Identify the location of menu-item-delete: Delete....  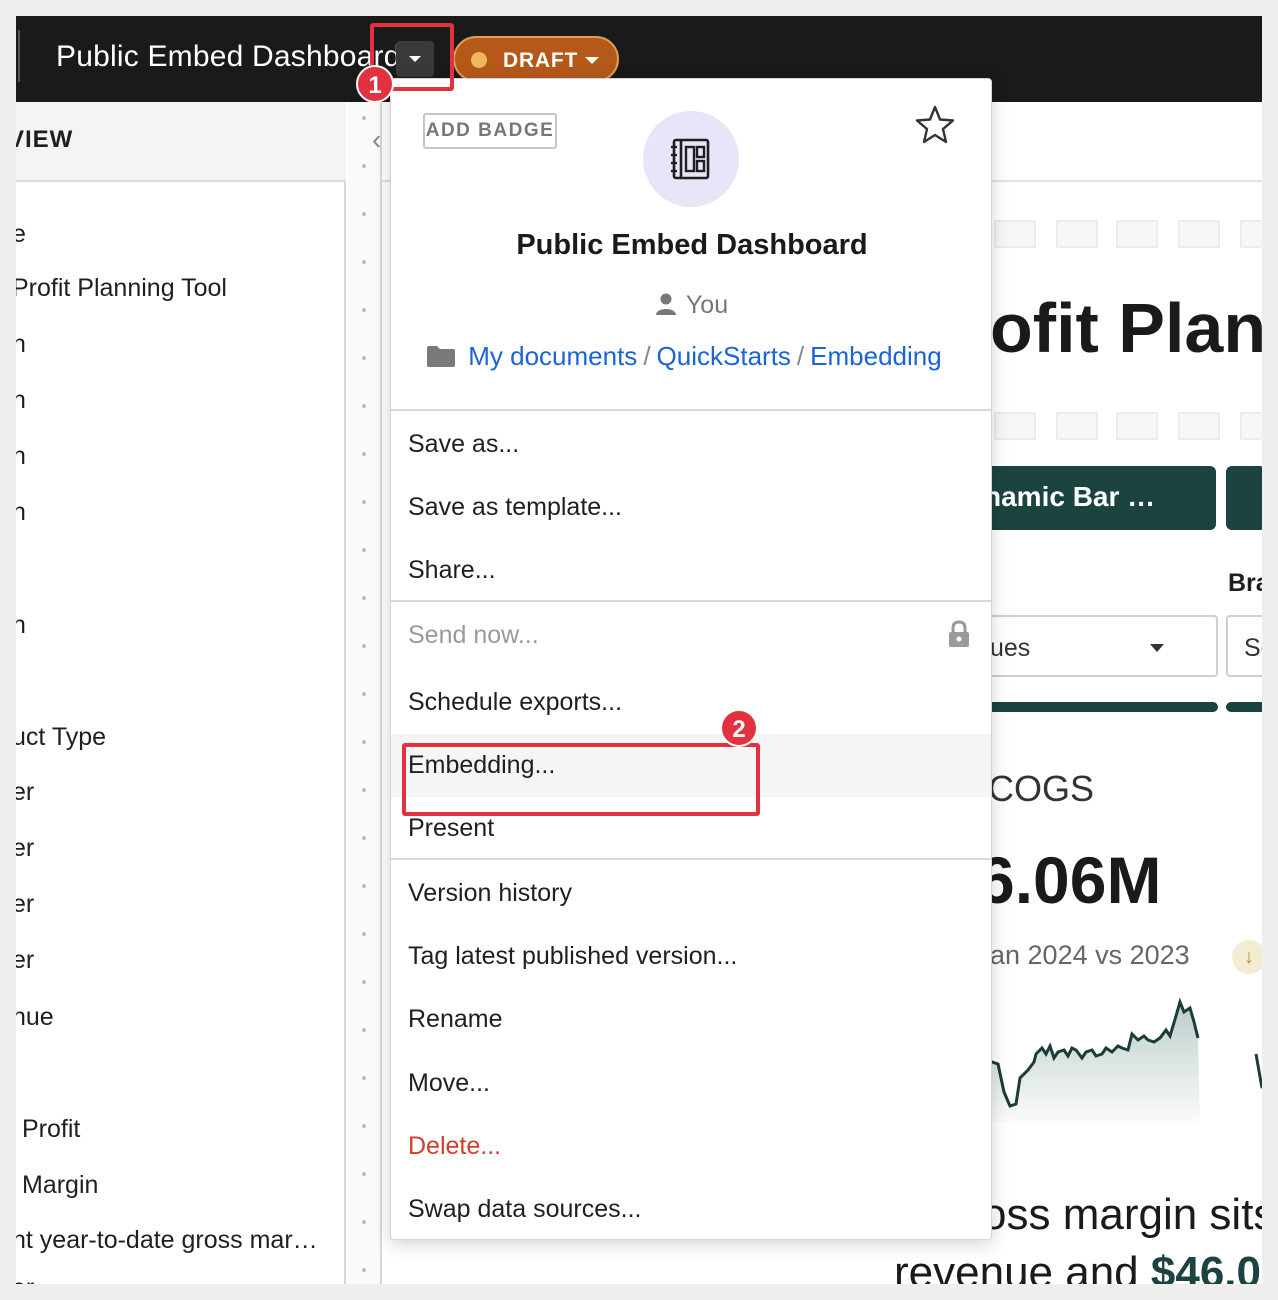
(691, 1146).